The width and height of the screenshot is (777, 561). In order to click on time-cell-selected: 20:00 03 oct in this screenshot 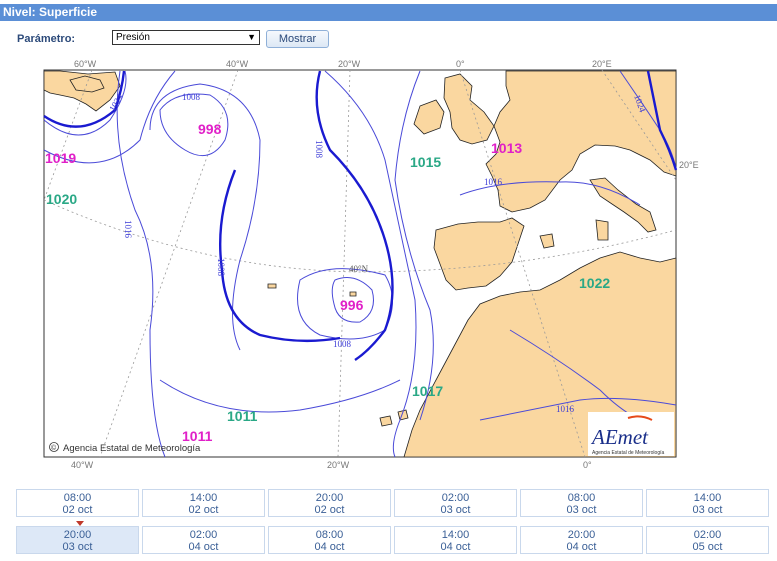, I will do `click(77, 537)`.